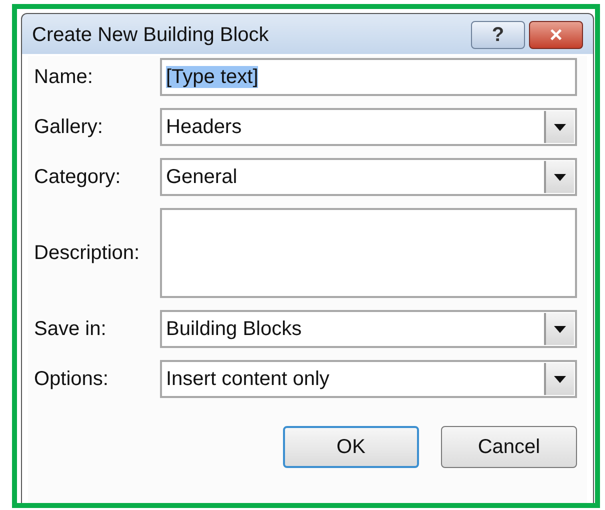 The image size is (605, 510). I want to click on dropdown-field: Headers, so click(368, 127).